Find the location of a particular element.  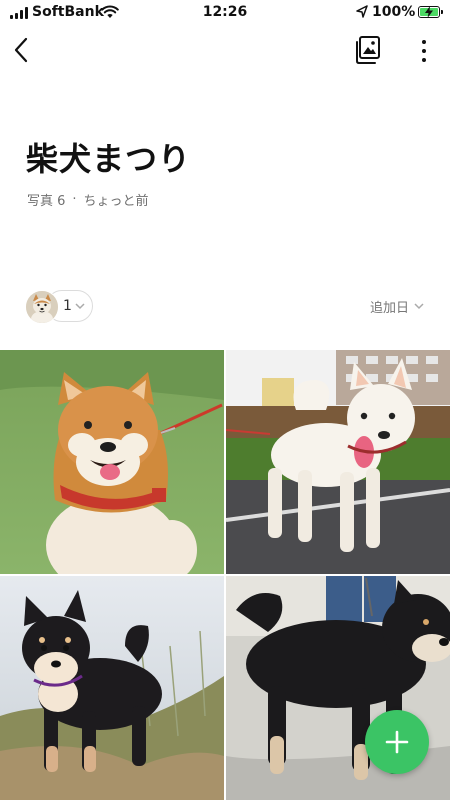

album-title: 柴犬まつり is located at coordinates (109, 159).